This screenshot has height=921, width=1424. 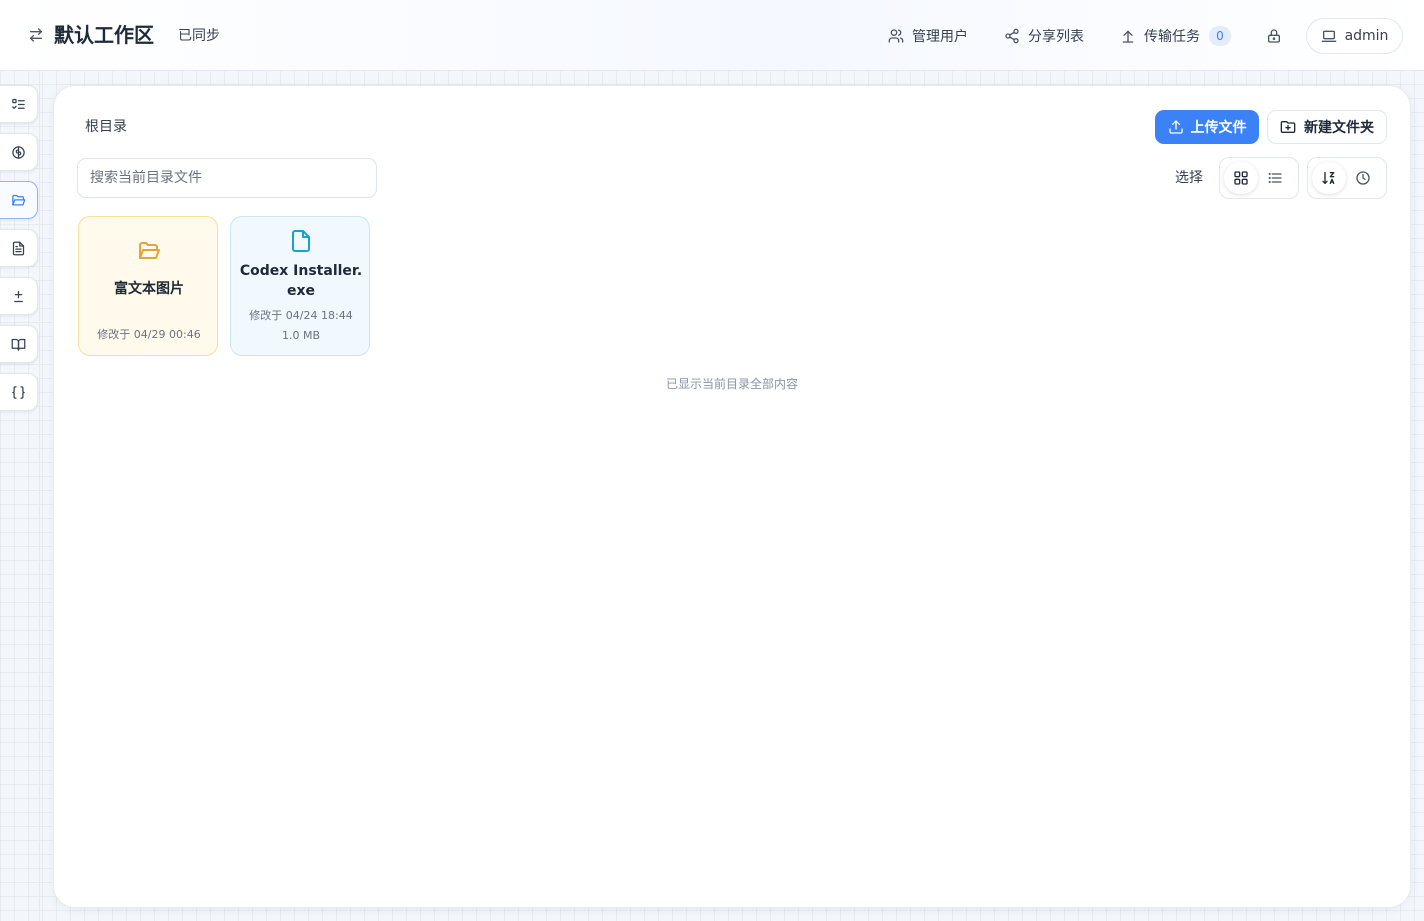 I want to click on new-folder-button: 新建文件夹, so click(x=1327, y=127).